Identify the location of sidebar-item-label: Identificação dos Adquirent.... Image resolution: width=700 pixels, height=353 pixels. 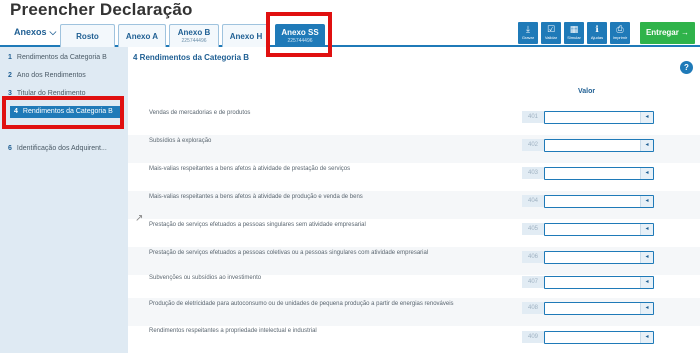
(61, 148).